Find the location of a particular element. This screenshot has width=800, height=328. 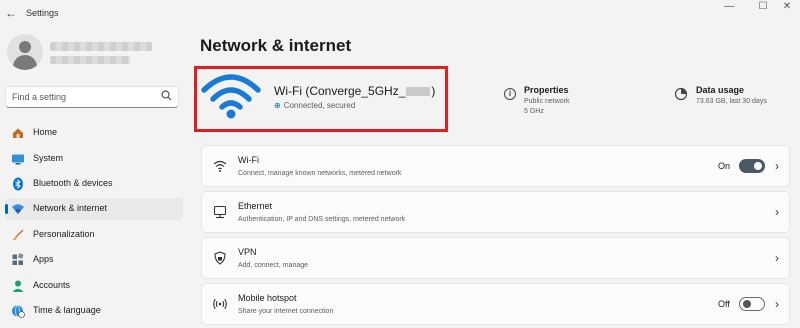

sidebar-item-accounts: Accounts is located at coordinates (94, 286).